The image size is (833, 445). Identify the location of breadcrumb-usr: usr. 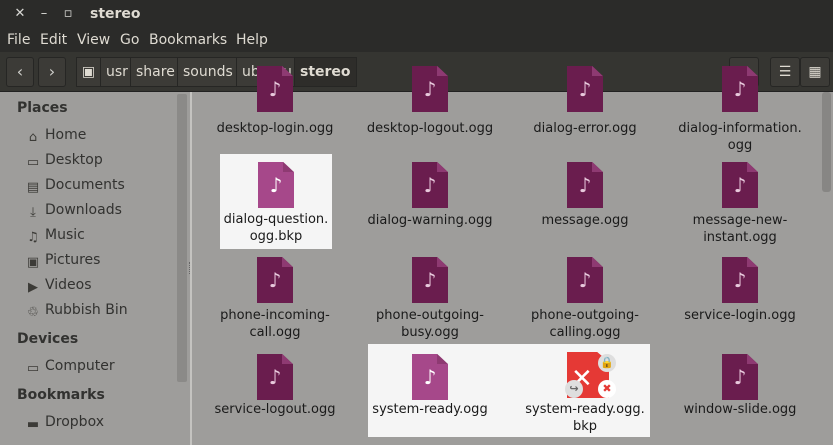
(117, 72).